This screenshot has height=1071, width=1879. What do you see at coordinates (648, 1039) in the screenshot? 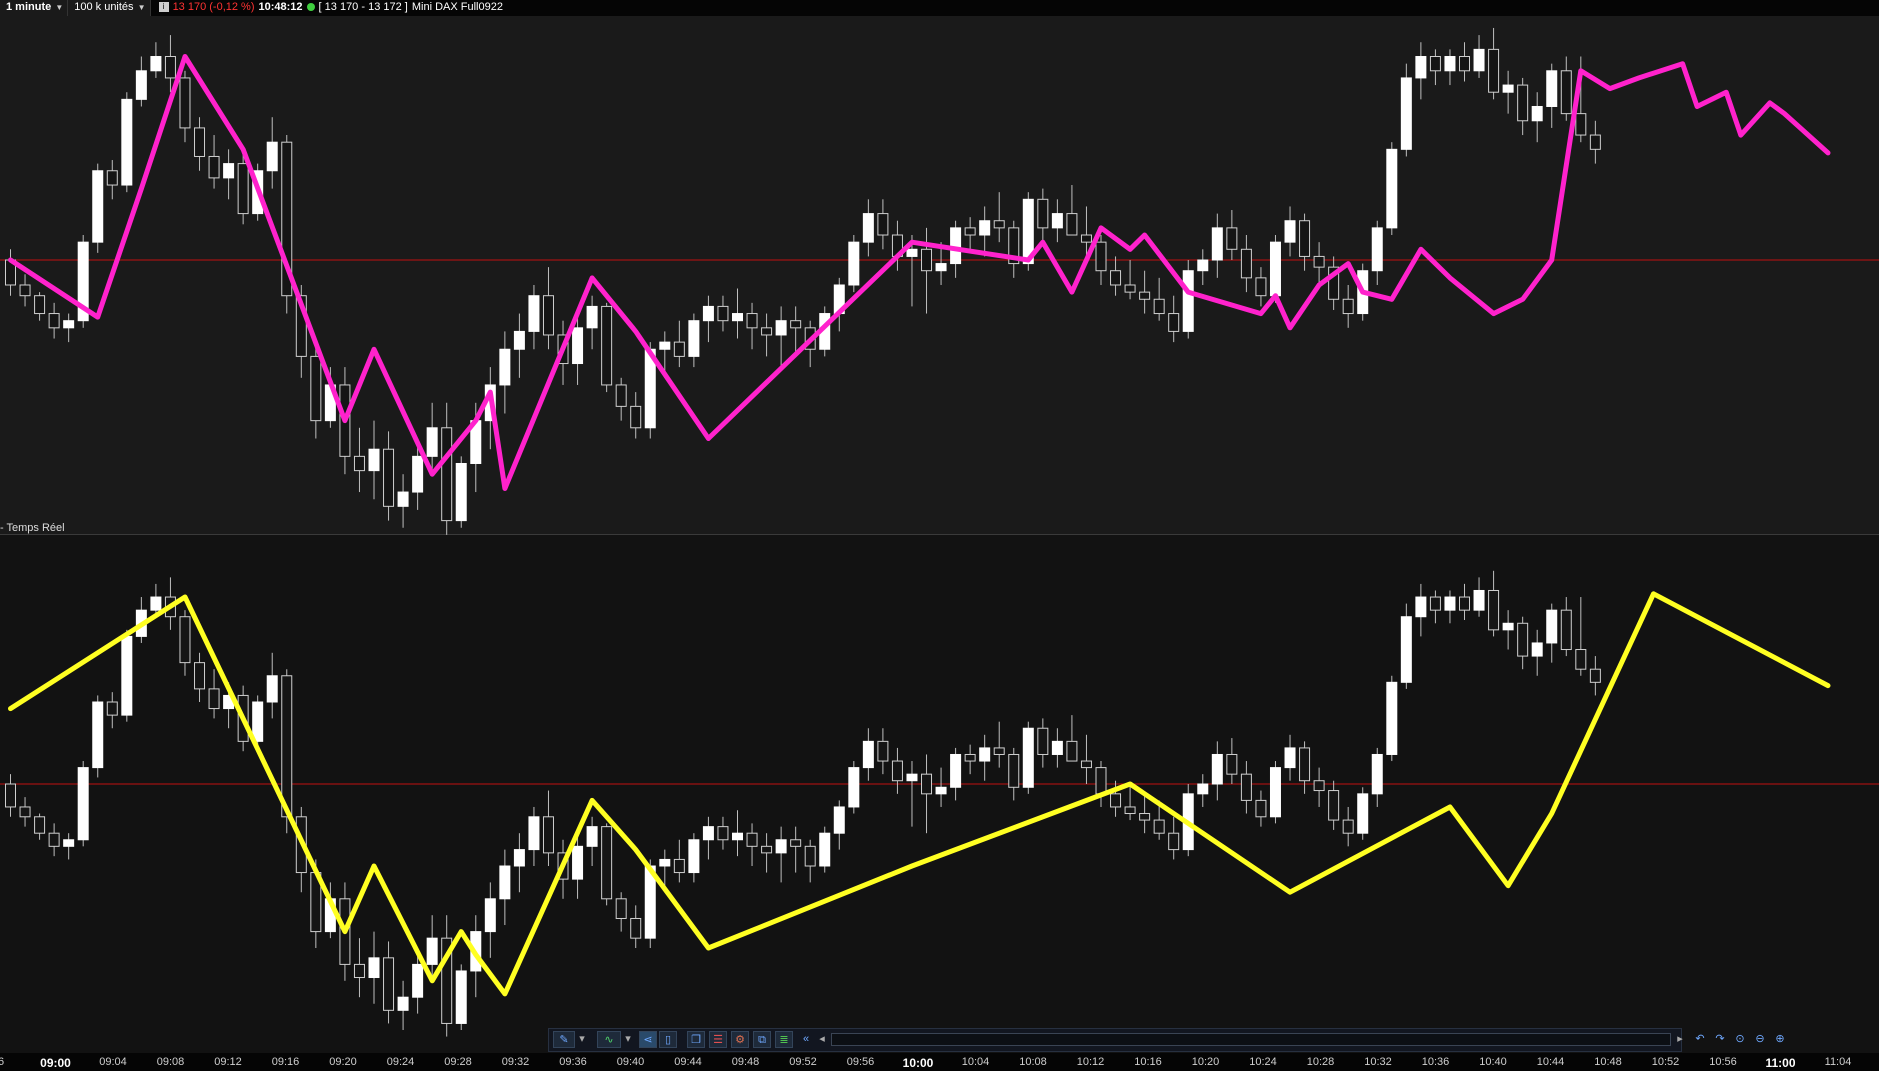
I see `share-icon: ⋖` at bounding box center [648, 1039].